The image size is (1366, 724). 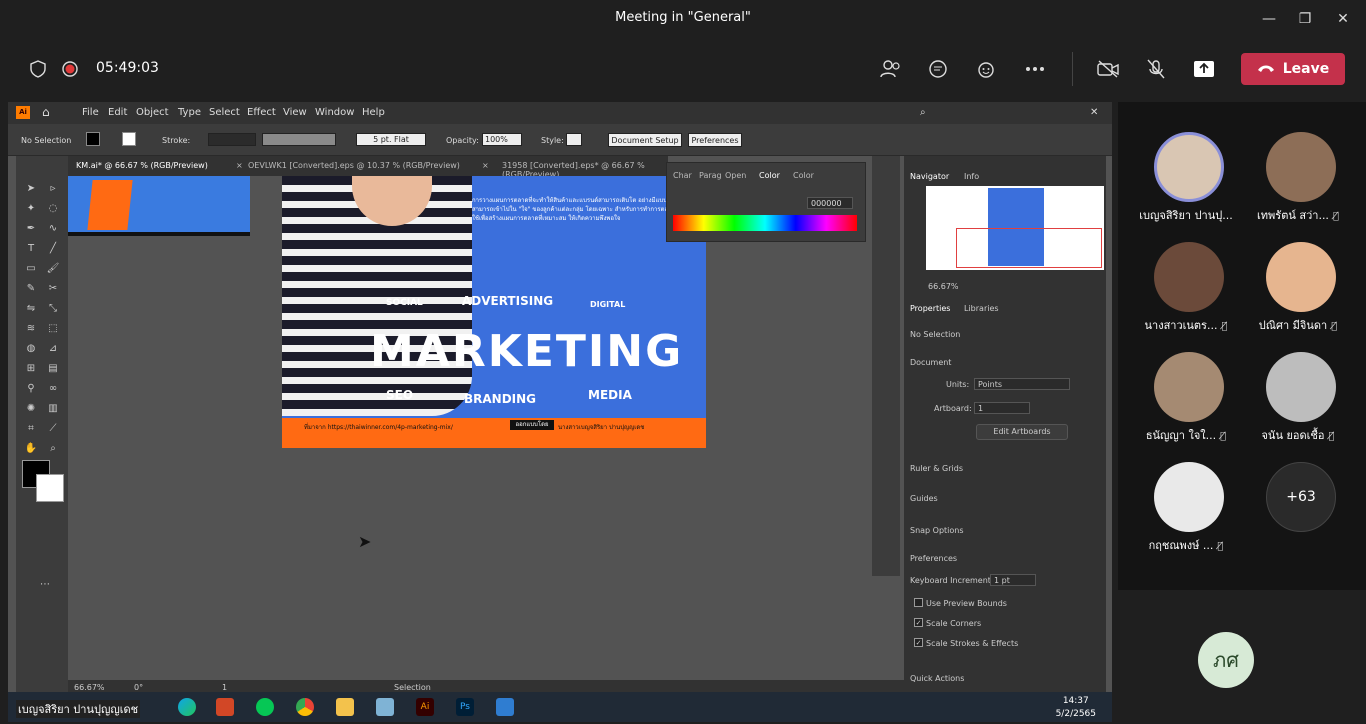 I want to click on home-icon: ⌂, so click(x=46, y=112).